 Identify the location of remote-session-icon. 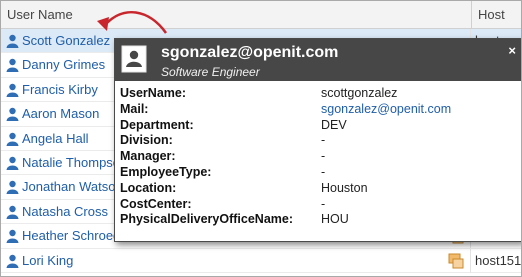
(456, 261).